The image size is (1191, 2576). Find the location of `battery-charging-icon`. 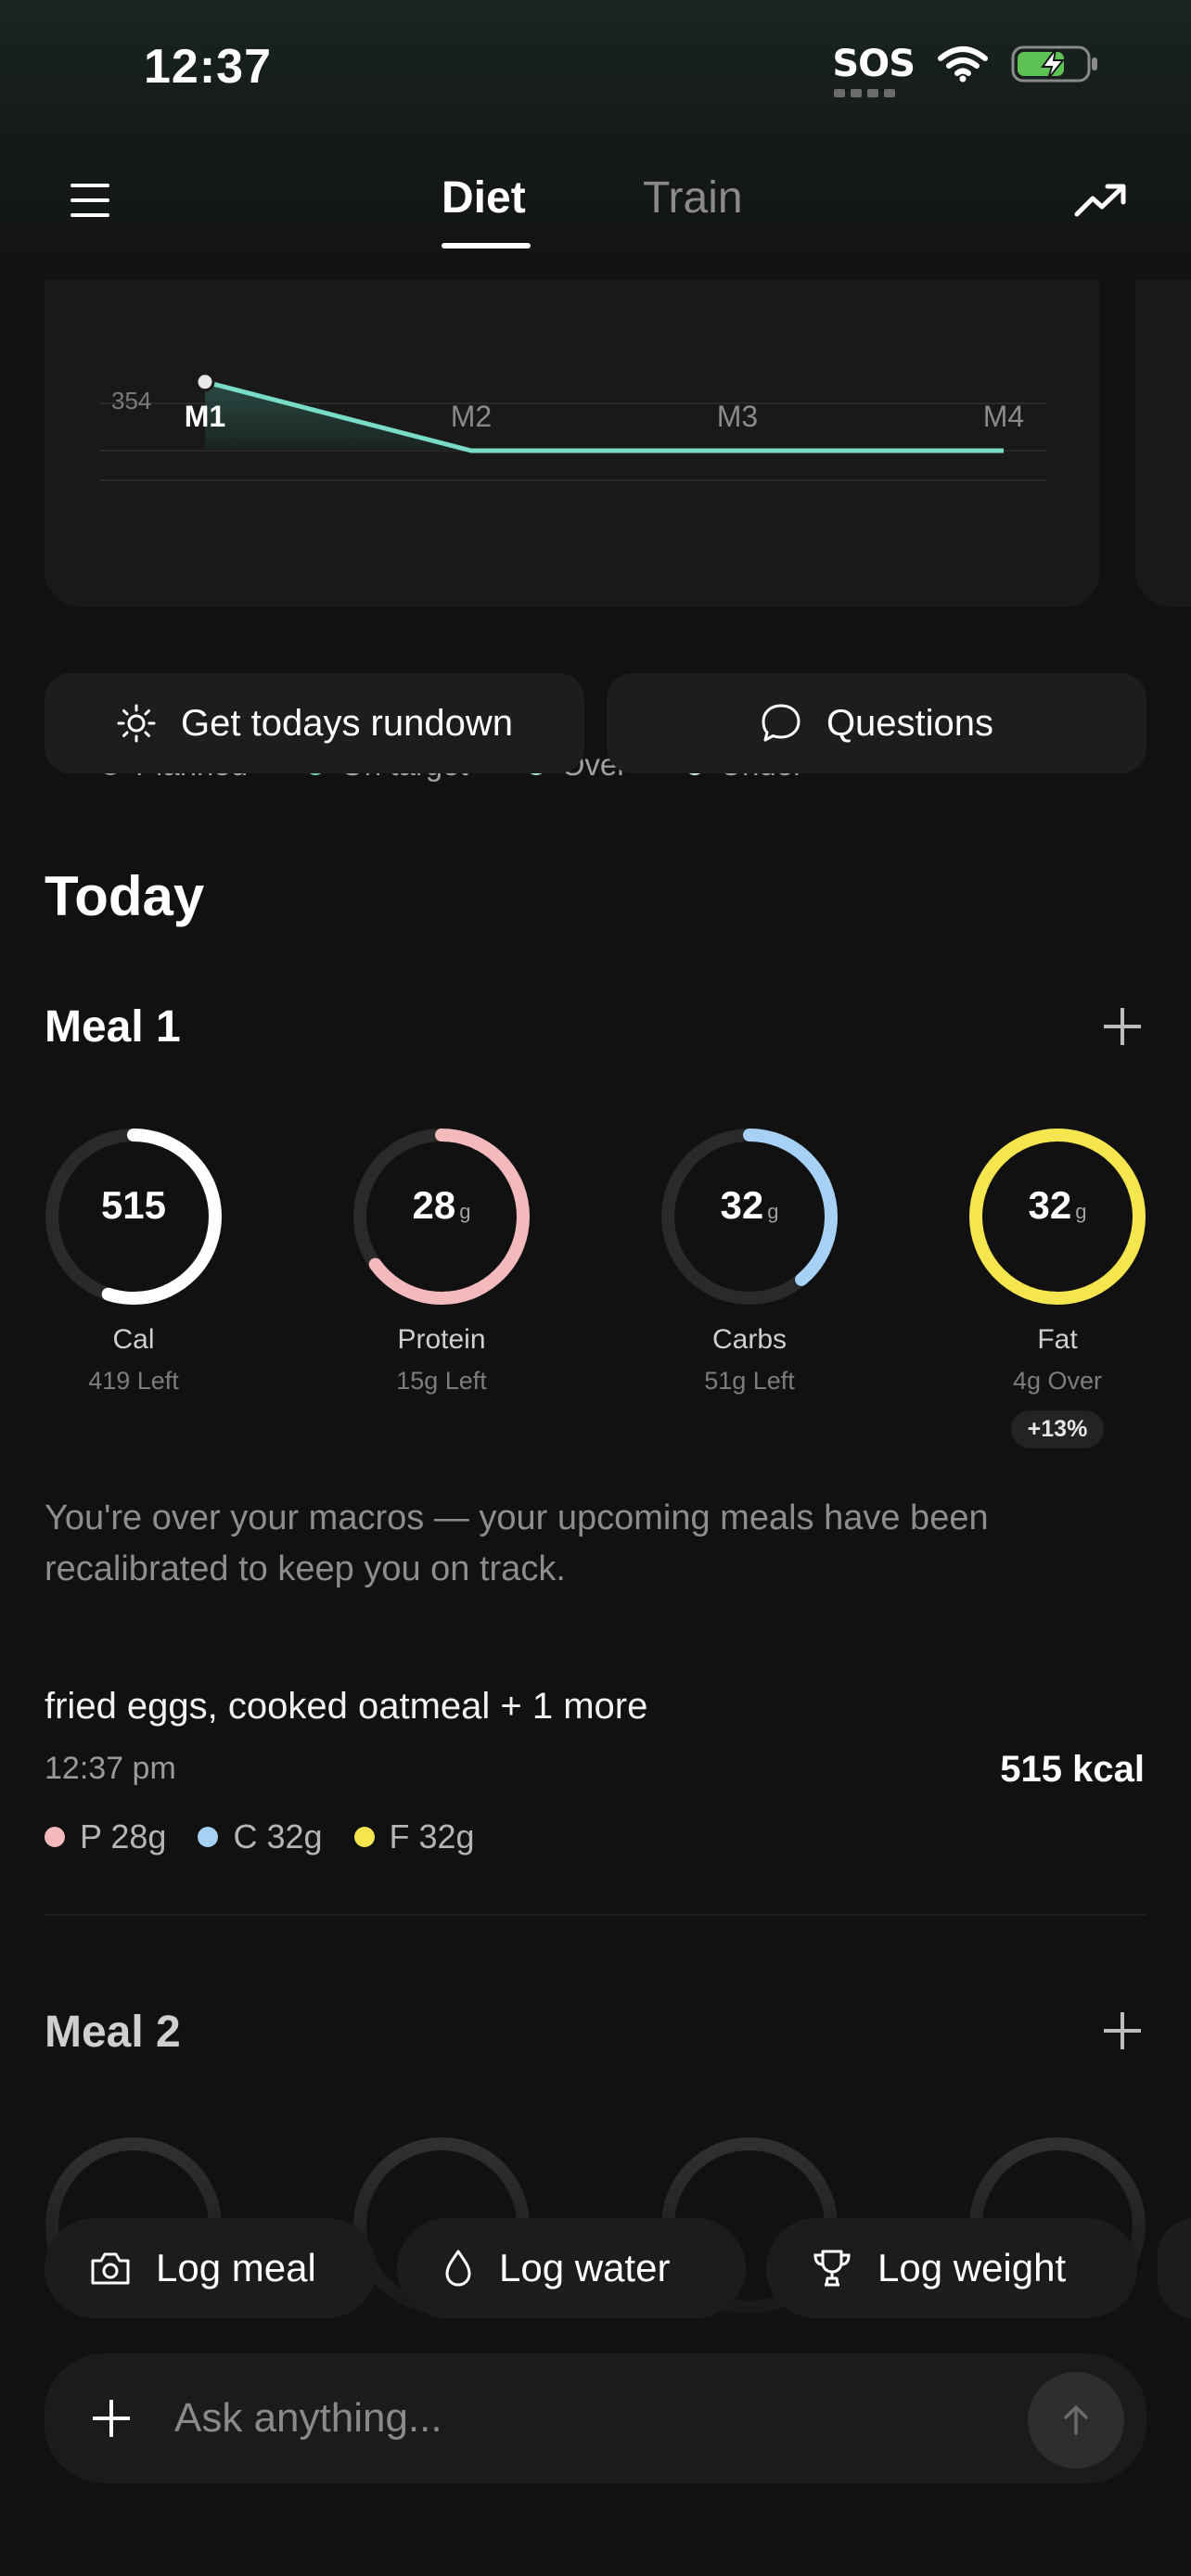

battery-charging-icon is located at coordinates (1054, 64).